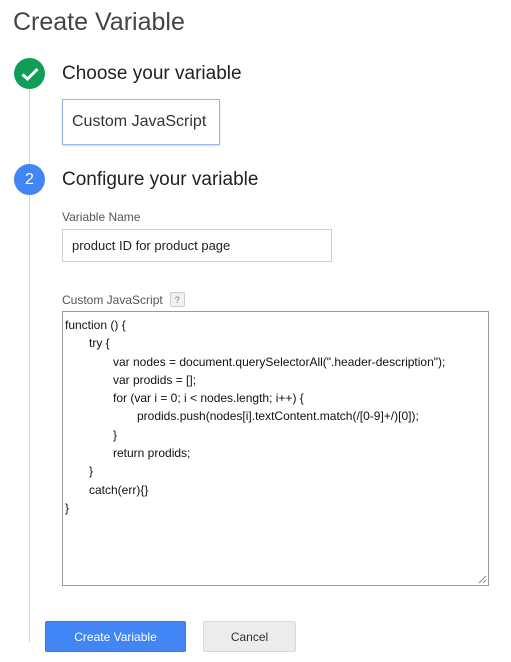 The image size is (511, 662). I want to click on step-2-number: 2, so click(29, 179).